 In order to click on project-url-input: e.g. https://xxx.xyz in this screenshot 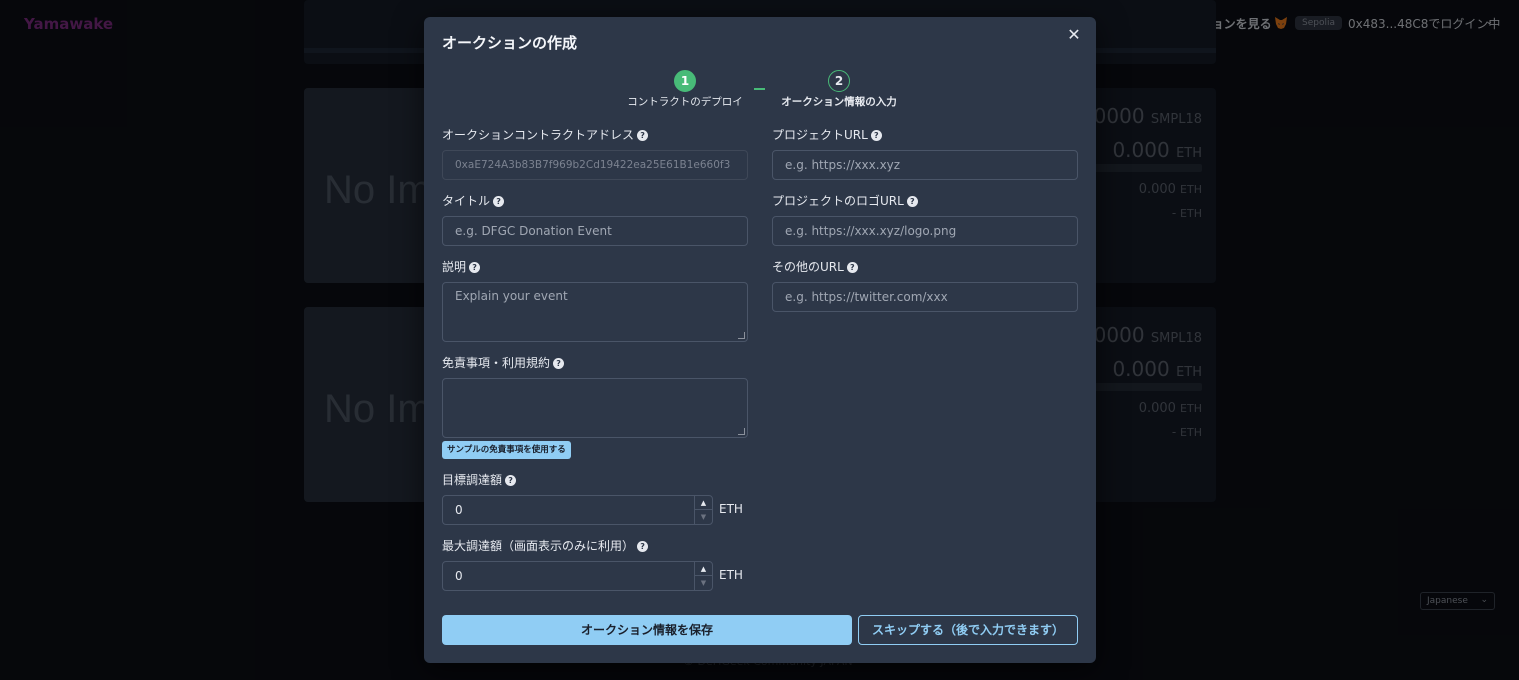, I will do `click(925, 165)`.